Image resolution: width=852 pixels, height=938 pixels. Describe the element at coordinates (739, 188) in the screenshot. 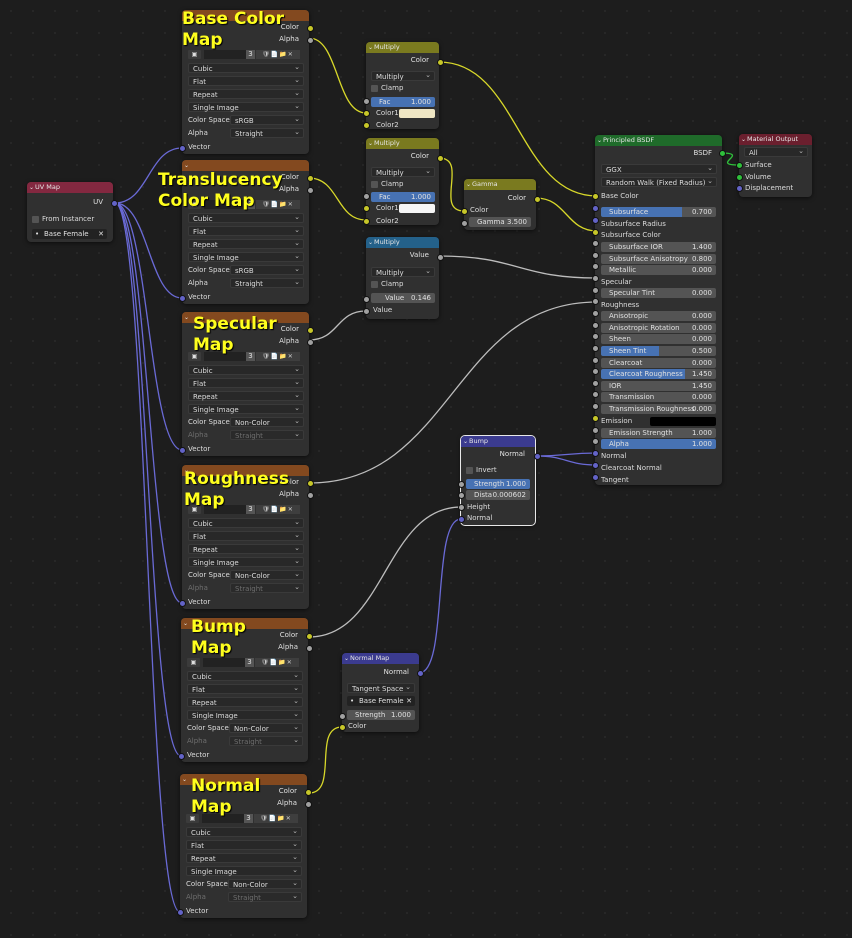

I see `displacement-input-socket` at that location.